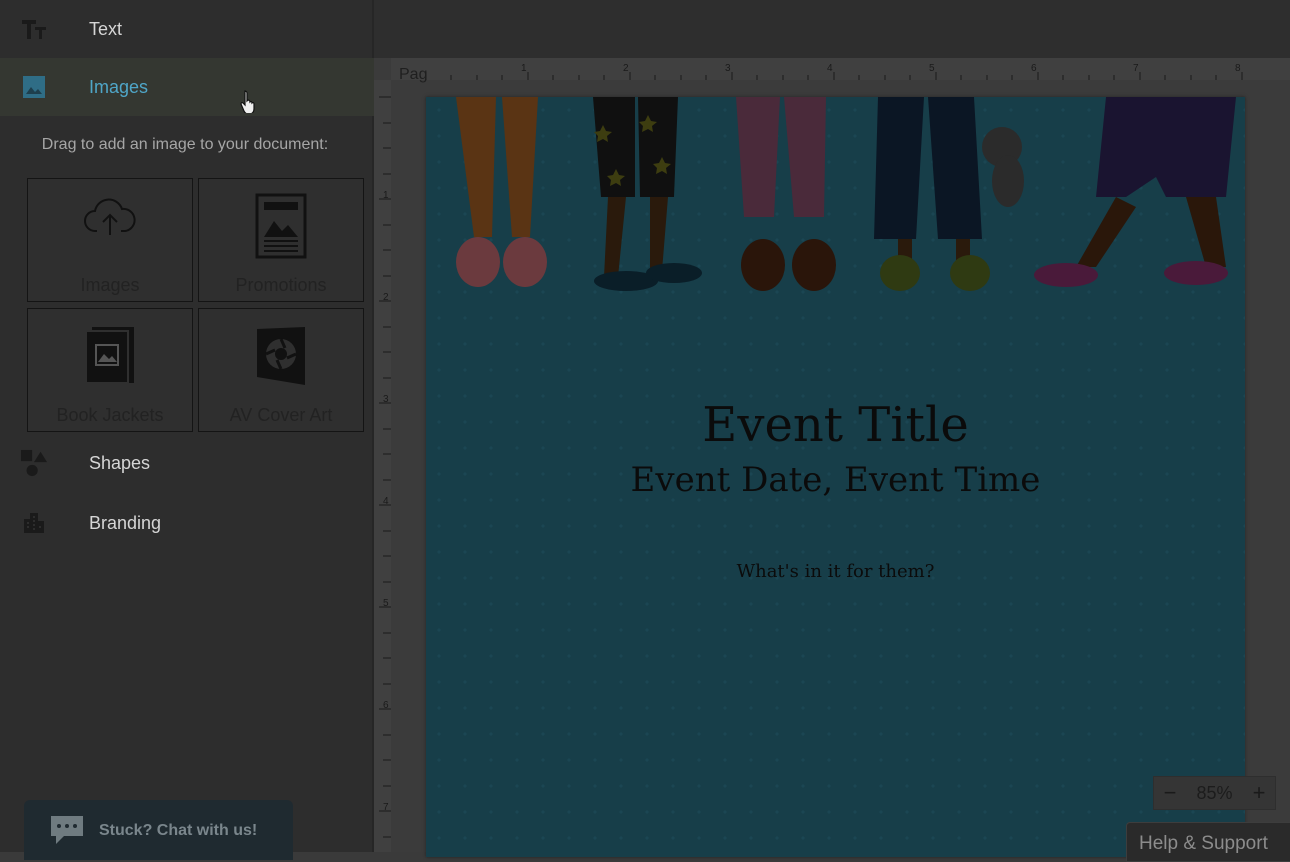  Describe the element at coordinates (110, 285) in the screenshot. I see `tile-label: Images` at that location.